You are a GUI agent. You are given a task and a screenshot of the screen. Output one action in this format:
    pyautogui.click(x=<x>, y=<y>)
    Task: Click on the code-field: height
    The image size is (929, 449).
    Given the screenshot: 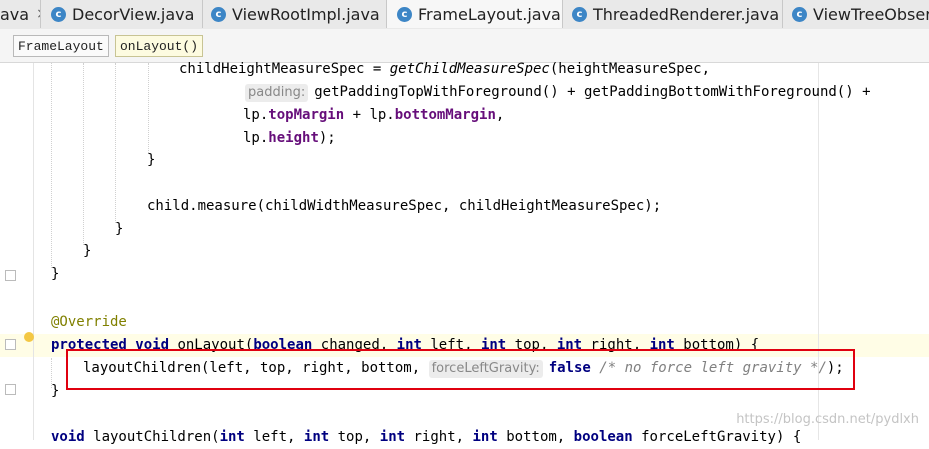 What is the action you would take?
    pyautogui.click(x=293, y=138)
    